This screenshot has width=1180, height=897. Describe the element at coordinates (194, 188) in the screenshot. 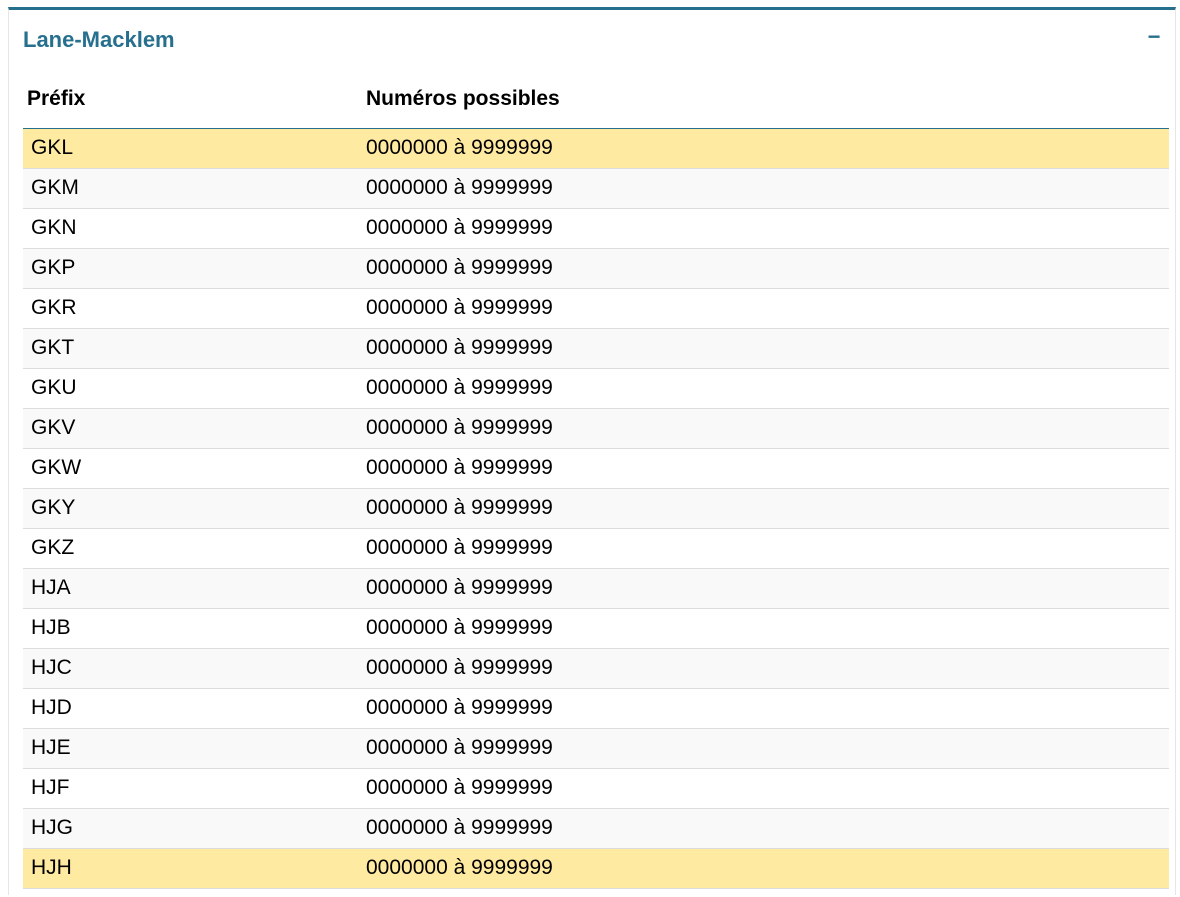

I see `prefix-cell: GKM` at that location.